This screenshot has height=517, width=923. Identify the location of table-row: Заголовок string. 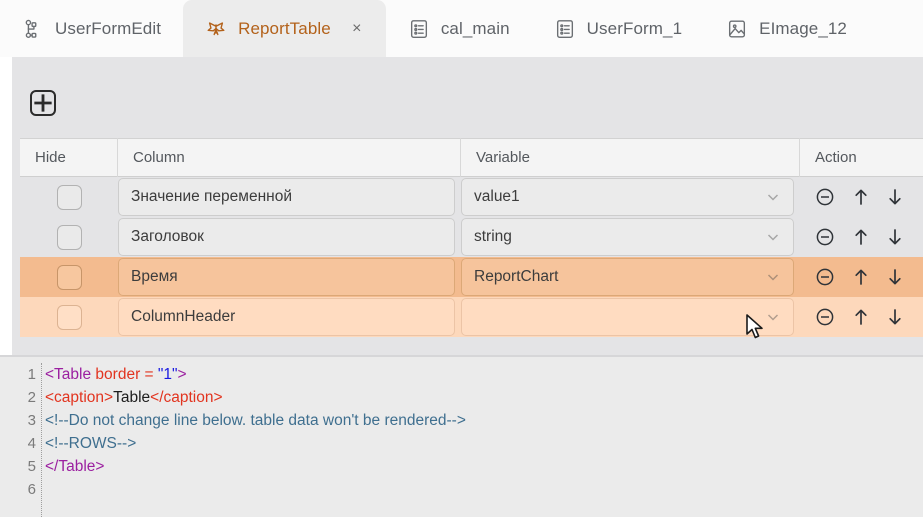
(471, 237).